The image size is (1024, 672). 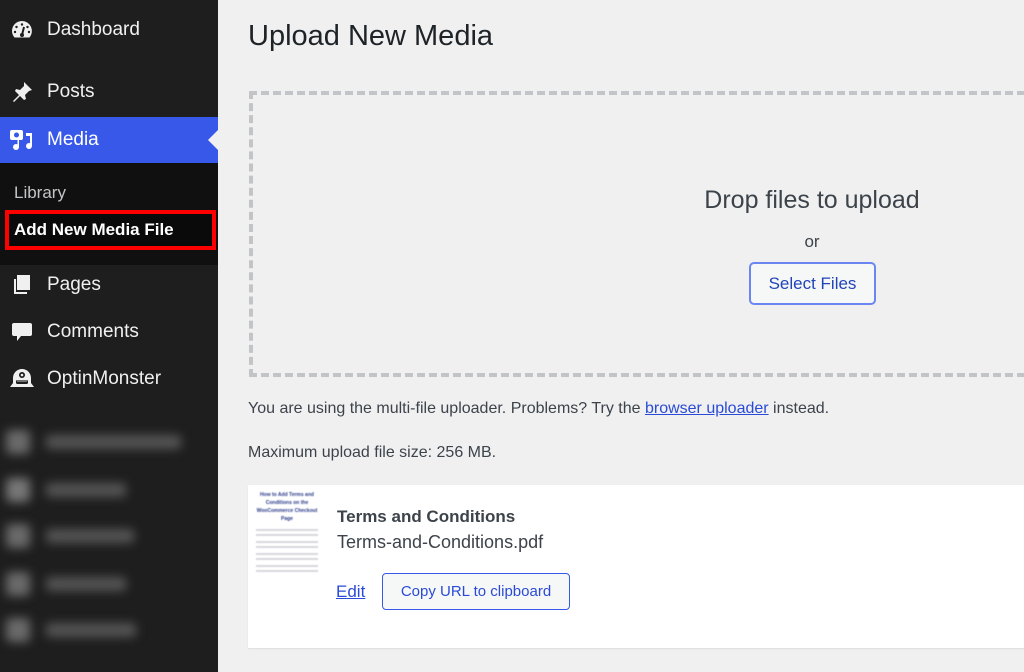 I want to click on sidebar-item-media: Media, so click(x=109, y=140).